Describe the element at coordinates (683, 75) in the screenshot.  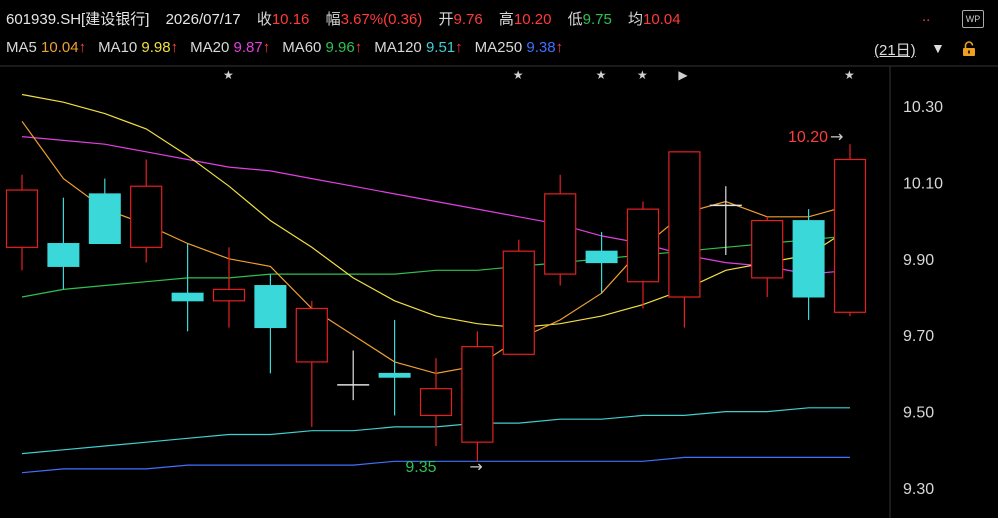
I see `event-marker-icon: ▶` at that location.